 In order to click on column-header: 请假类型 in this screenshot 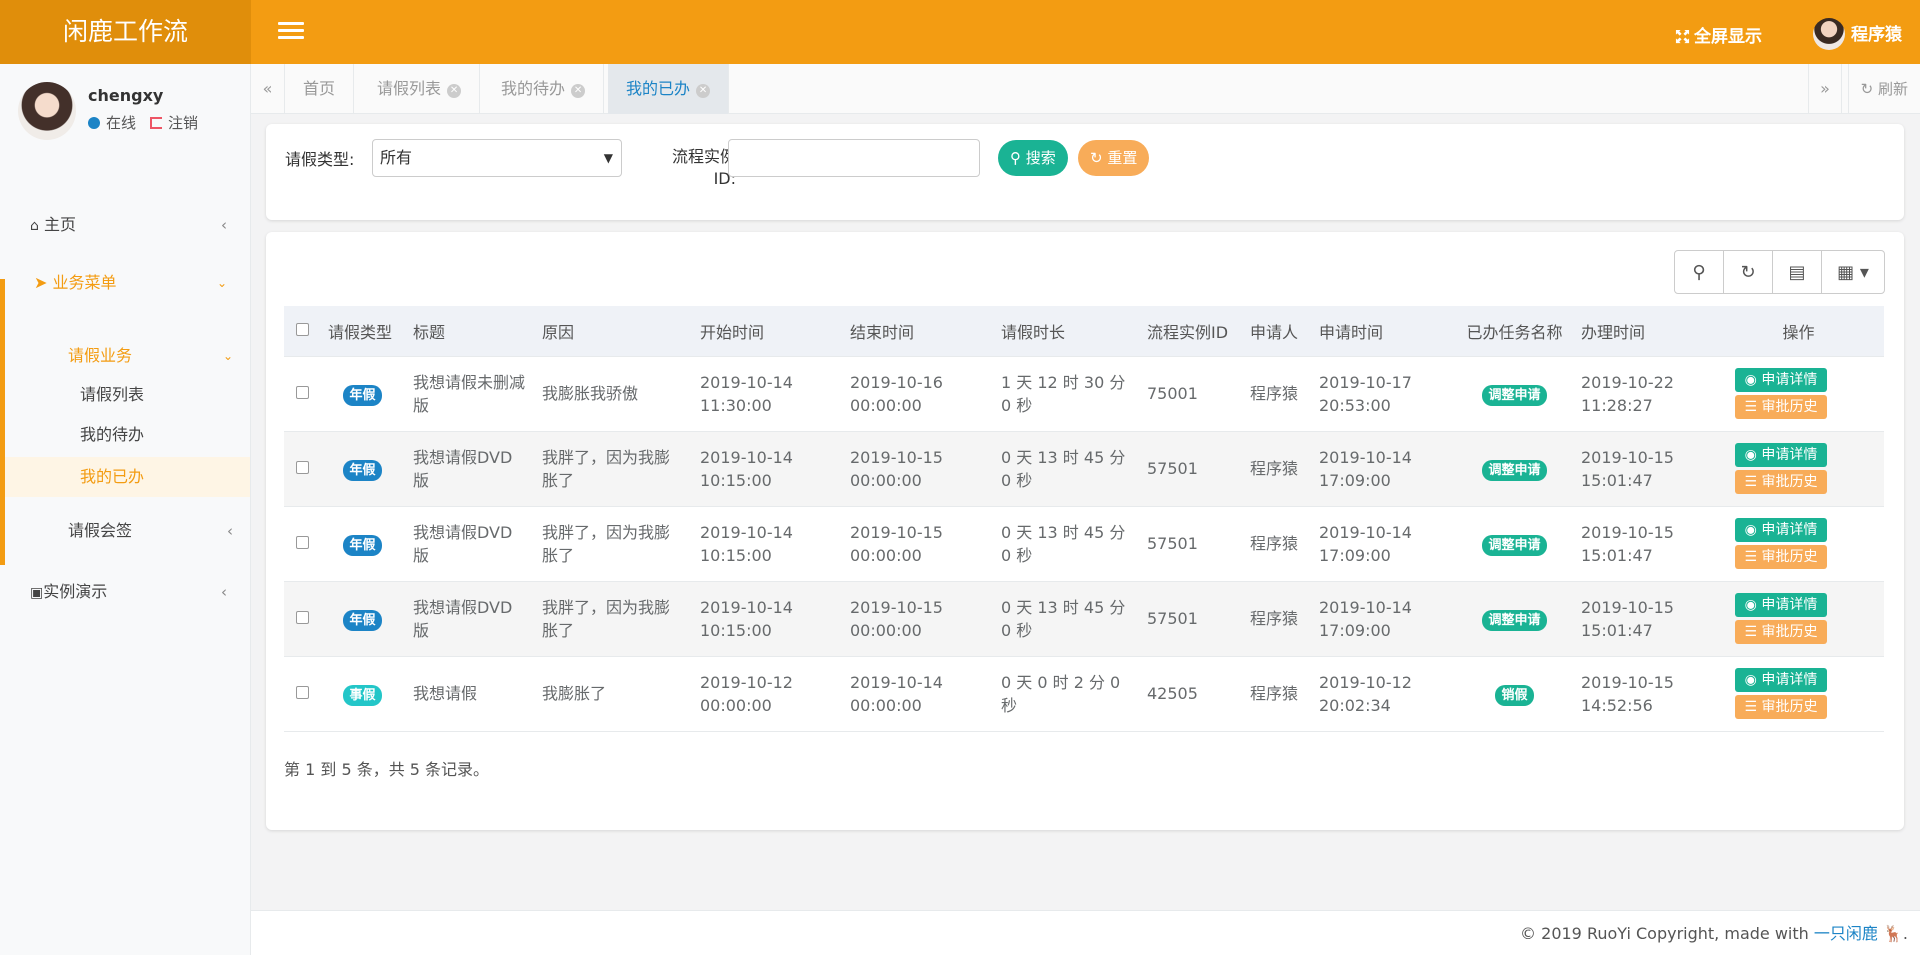, I will do `click(362, 331)`.